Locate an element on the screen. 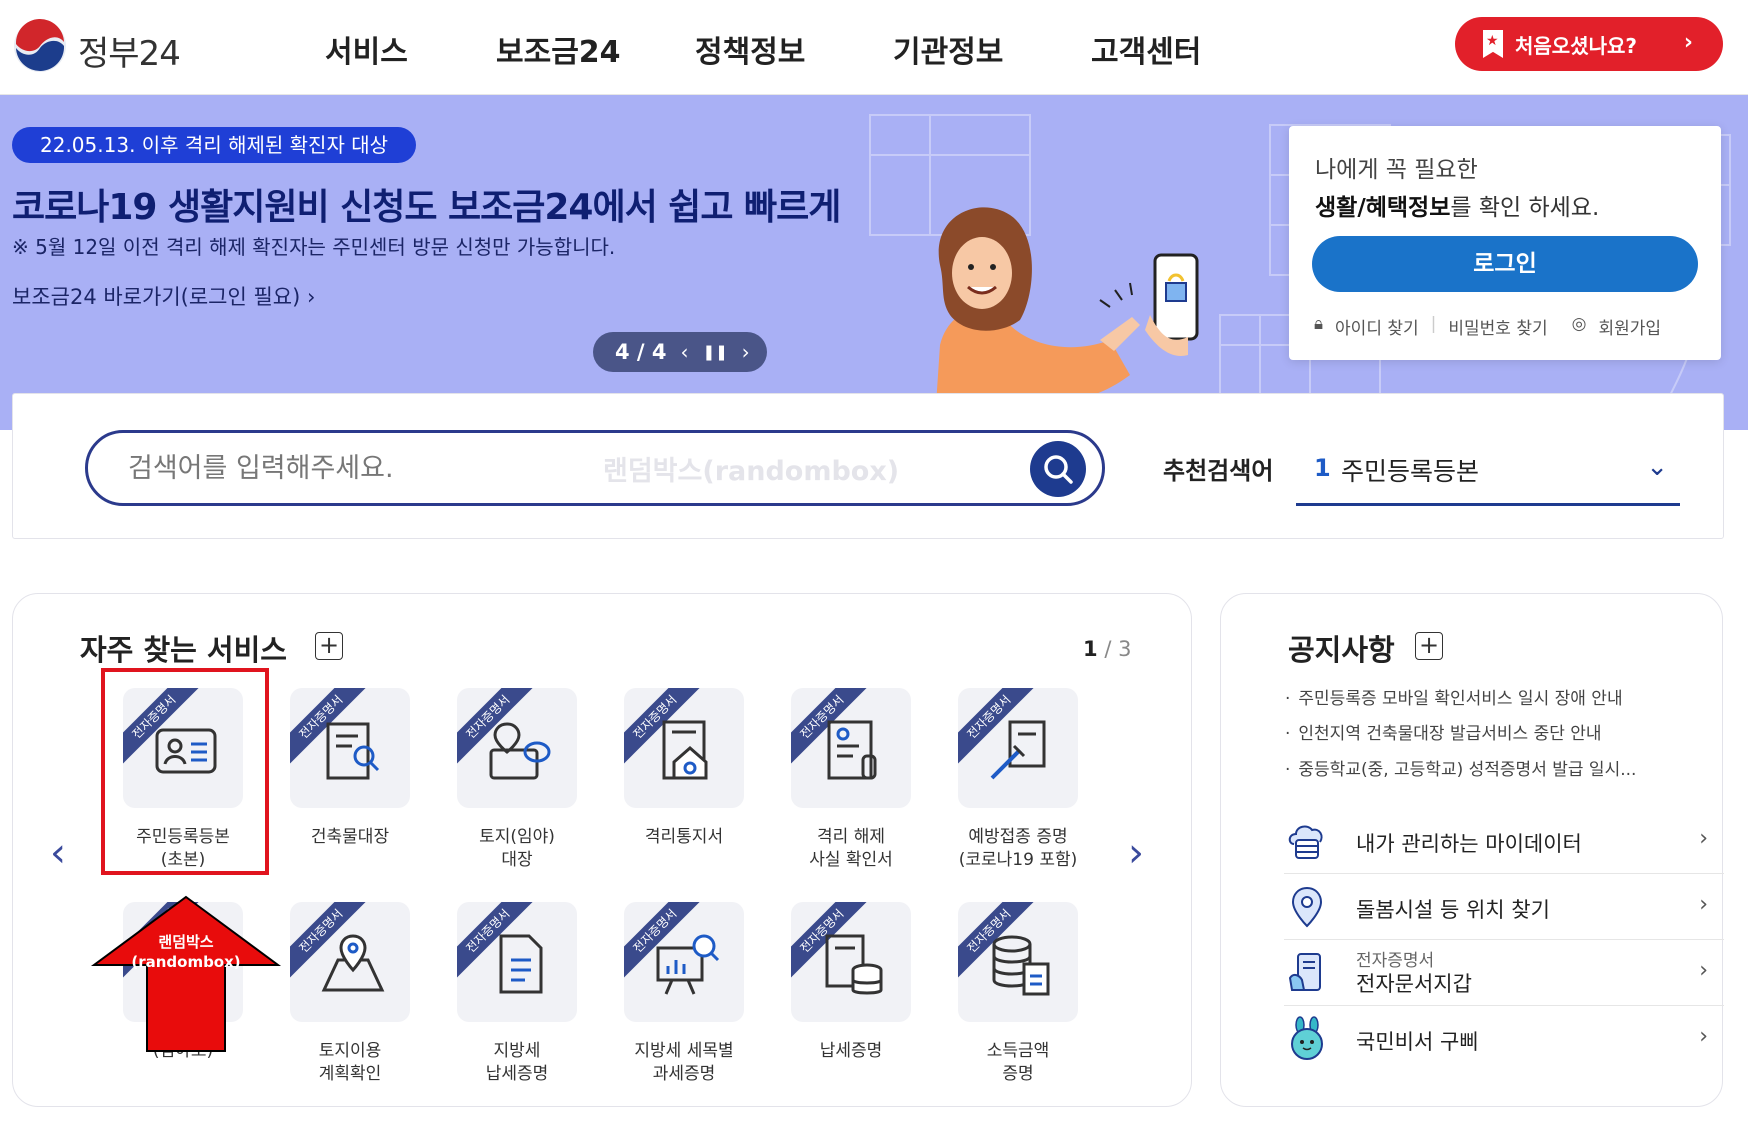 Image resolution: width=1748 pixels, height=1125 pixels. first-visit-label: 처음오셨나요? is located at coordinates (1576, 45).